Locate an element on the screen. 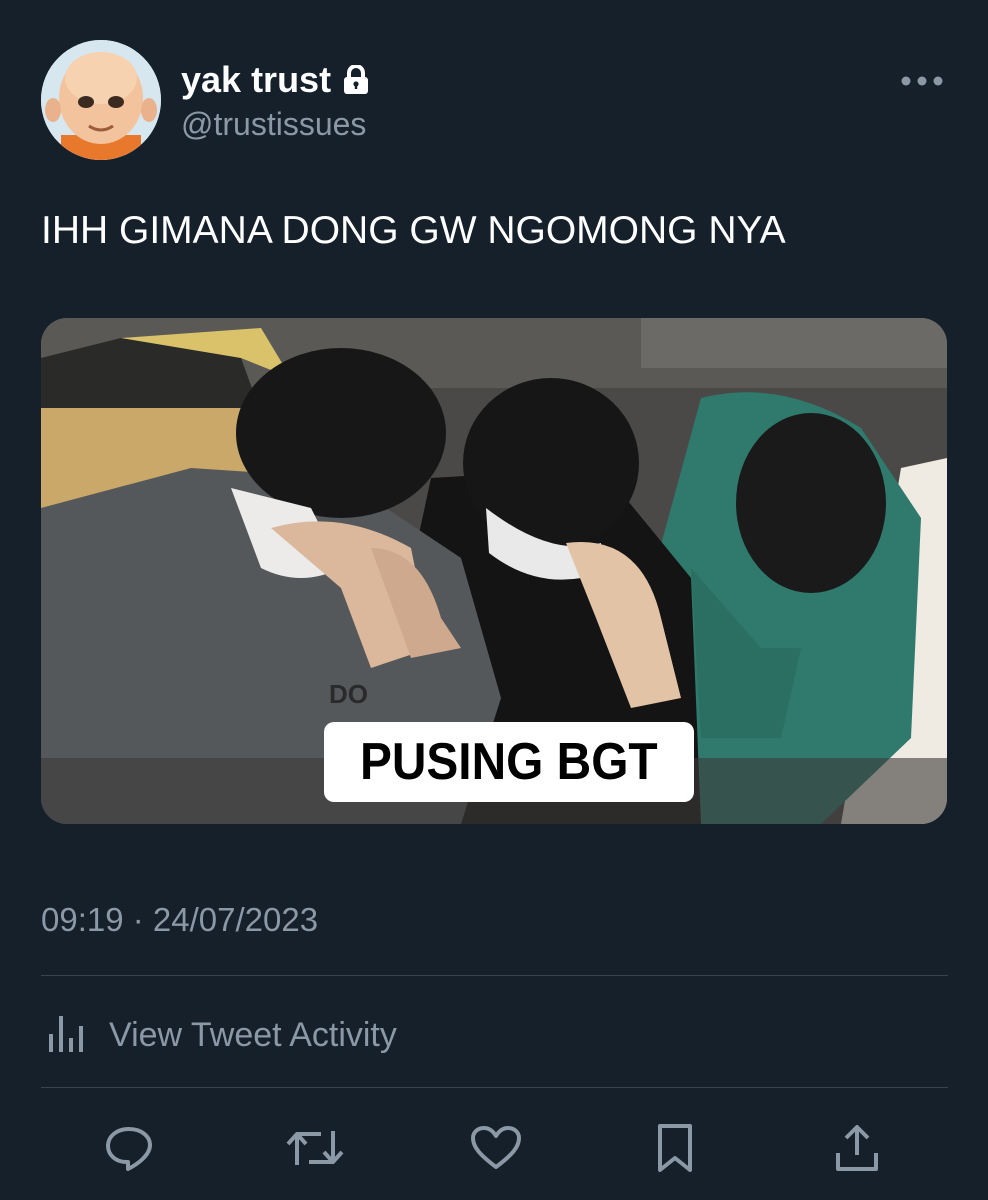 Image resolution: width=988 pixels, height=1200 pixels. tweet-text: IHH GIMANA DONG GW NGOMONG NYA is located at coordinates (413, 230).